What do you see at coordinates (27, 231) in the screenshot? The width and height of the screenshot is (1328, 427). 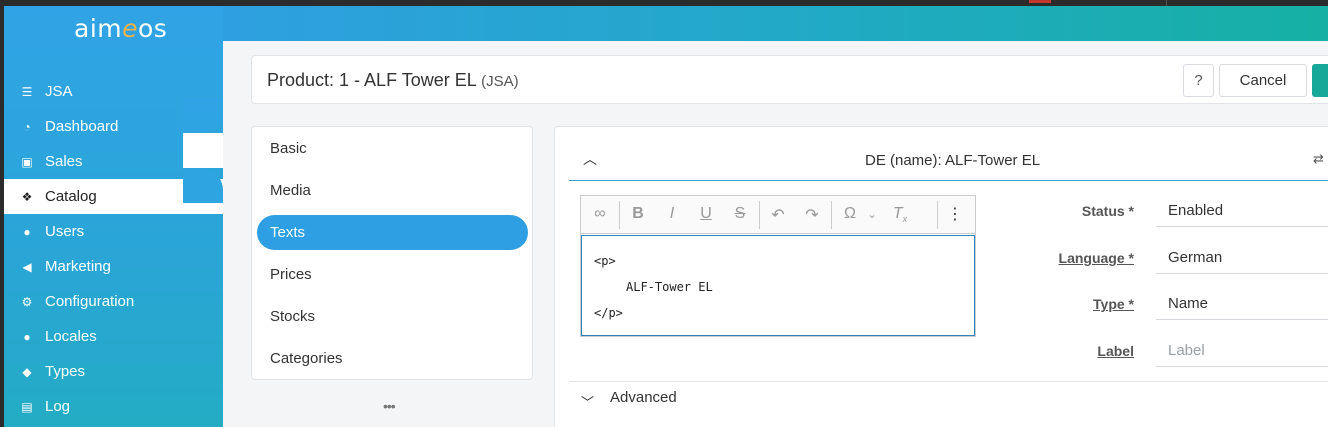 I see `users-icon: ●` at bounding box center [27, 231].